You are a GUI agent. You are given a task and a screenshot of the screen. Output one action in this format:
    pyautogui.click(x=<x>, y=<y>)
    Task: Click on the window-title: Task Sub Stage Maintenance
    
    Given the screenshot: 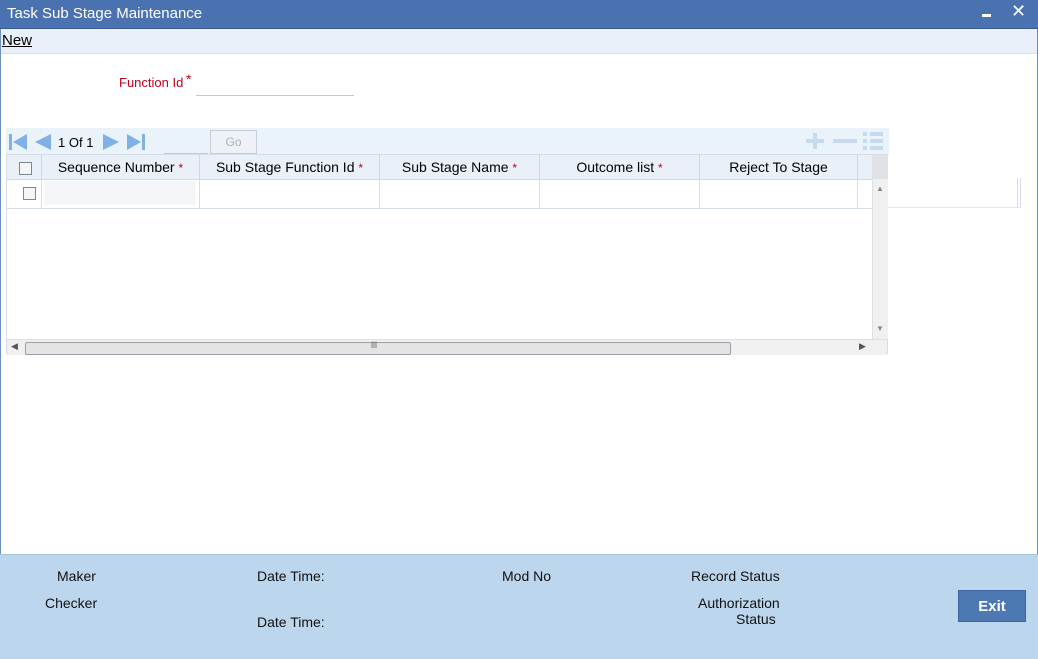 What is the action you would take?
    pyautogui.click(x=105, y=13)
    